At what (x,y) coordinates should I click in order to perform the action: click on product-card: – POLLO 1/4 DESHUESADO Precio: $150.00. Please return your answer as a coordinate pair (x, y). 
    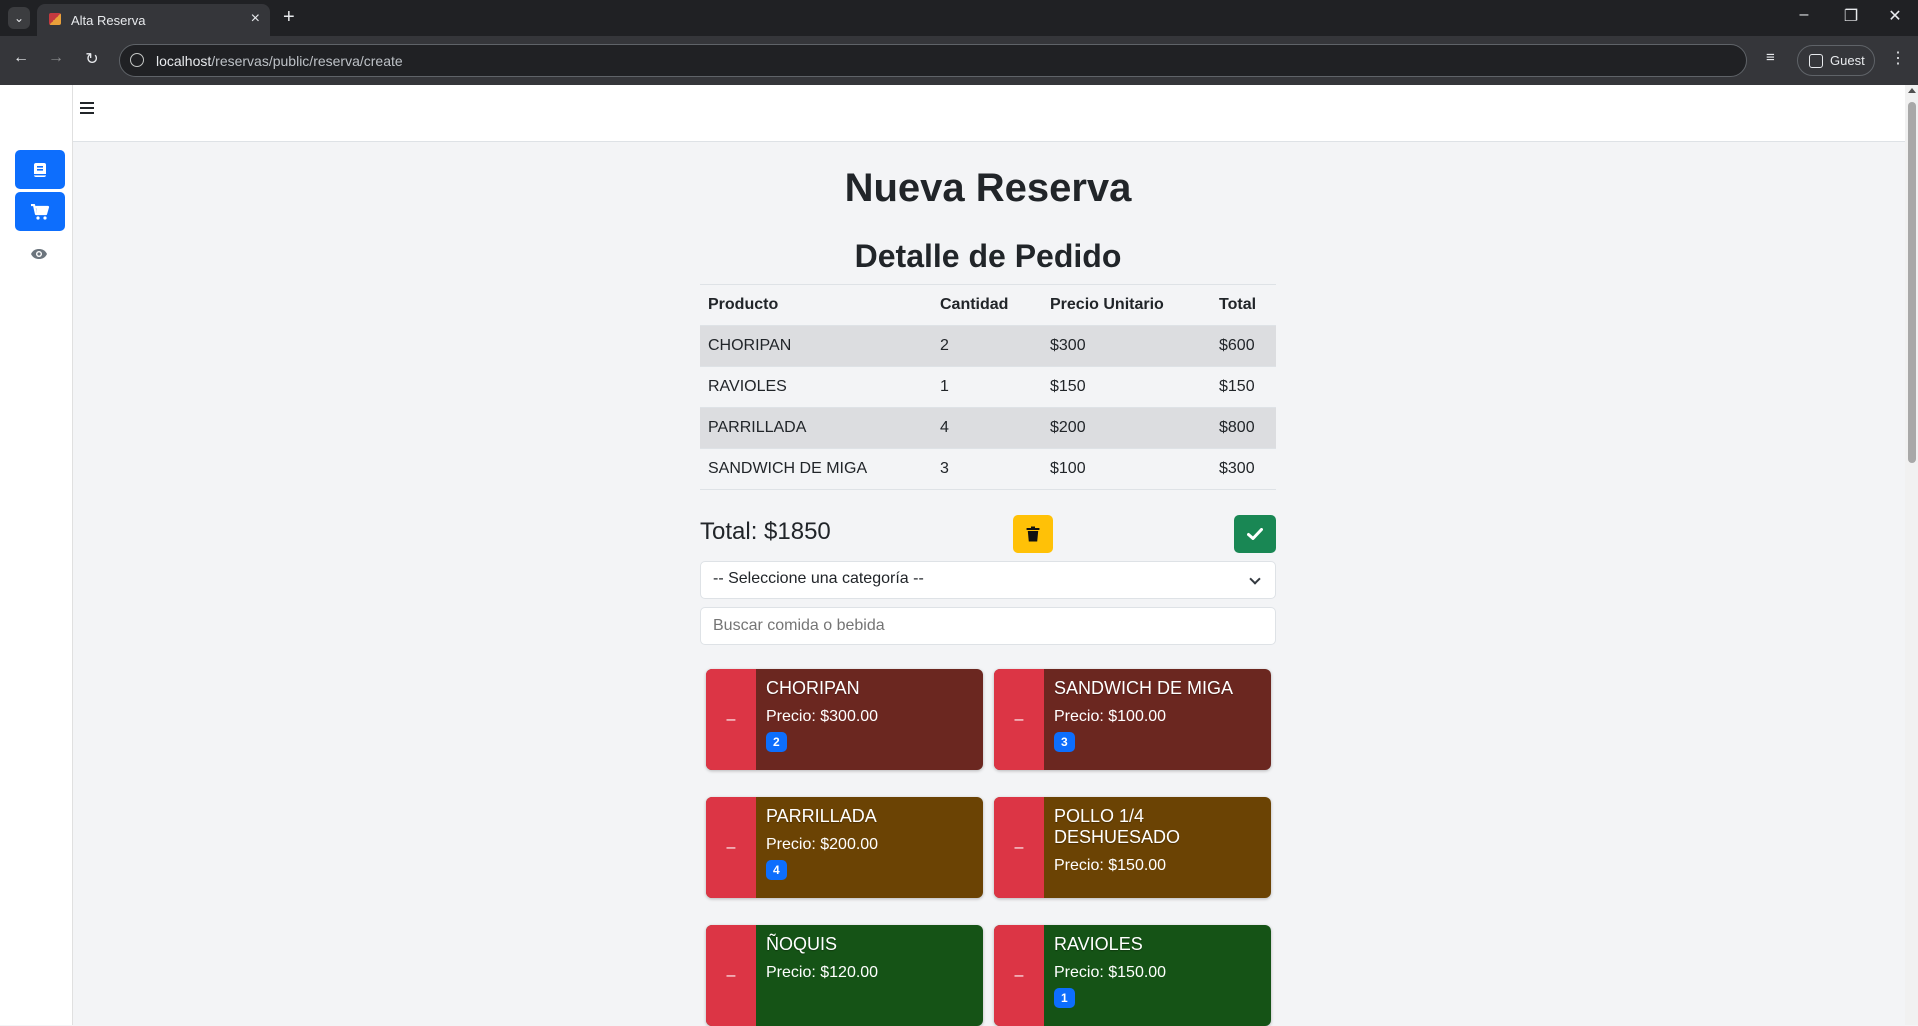
    Looking at the image, I should click on (1132, 847).